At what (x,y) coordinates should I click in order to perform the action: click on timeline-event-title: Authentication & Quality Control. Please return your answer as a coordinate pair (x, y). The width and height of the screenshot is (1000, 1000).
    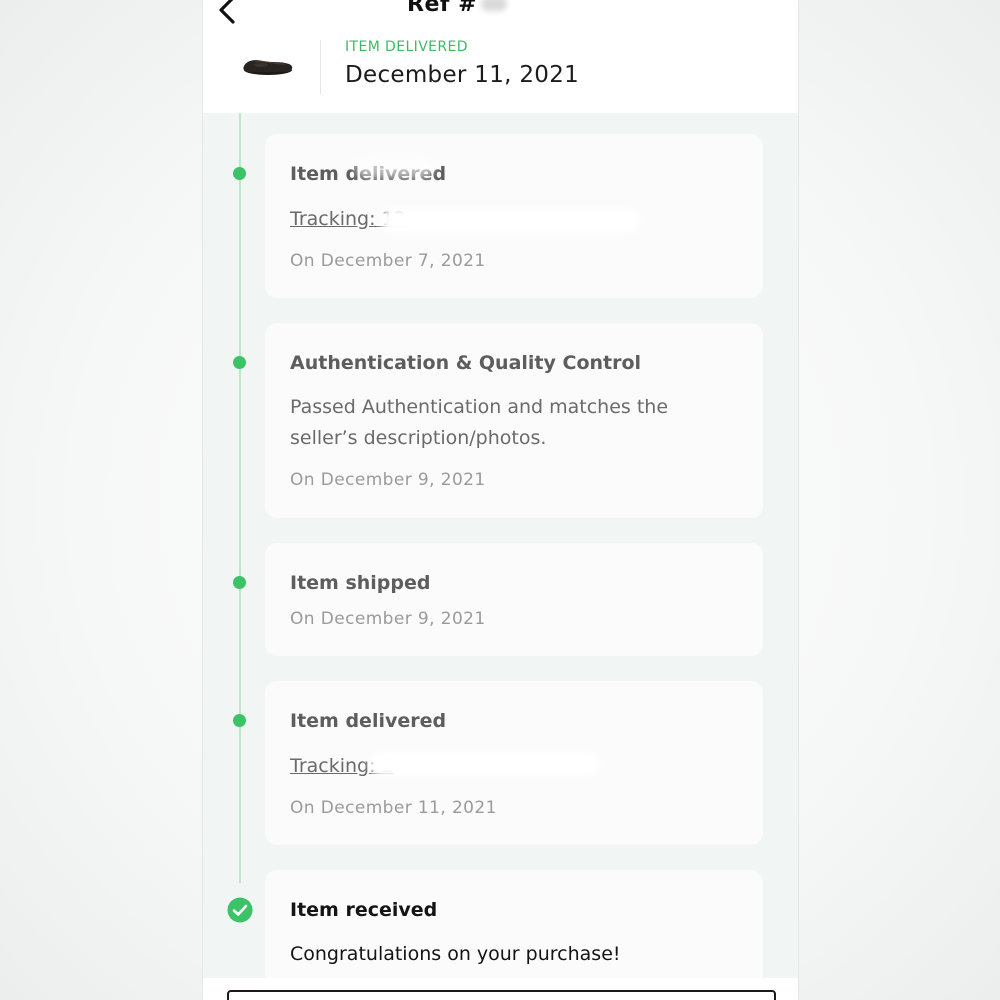
    Looking at the image, I should click on (466, 363).